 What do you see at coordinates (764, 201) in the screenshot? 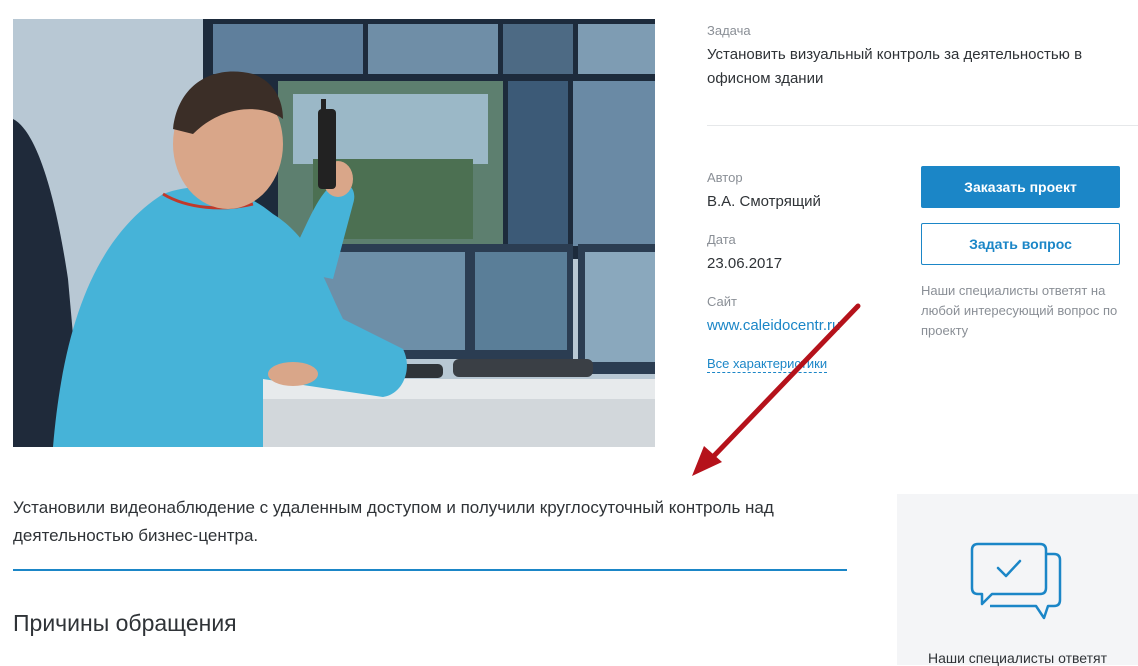
I see `author-value: В.А. Смотрящий` at bounding box center [764, 201].